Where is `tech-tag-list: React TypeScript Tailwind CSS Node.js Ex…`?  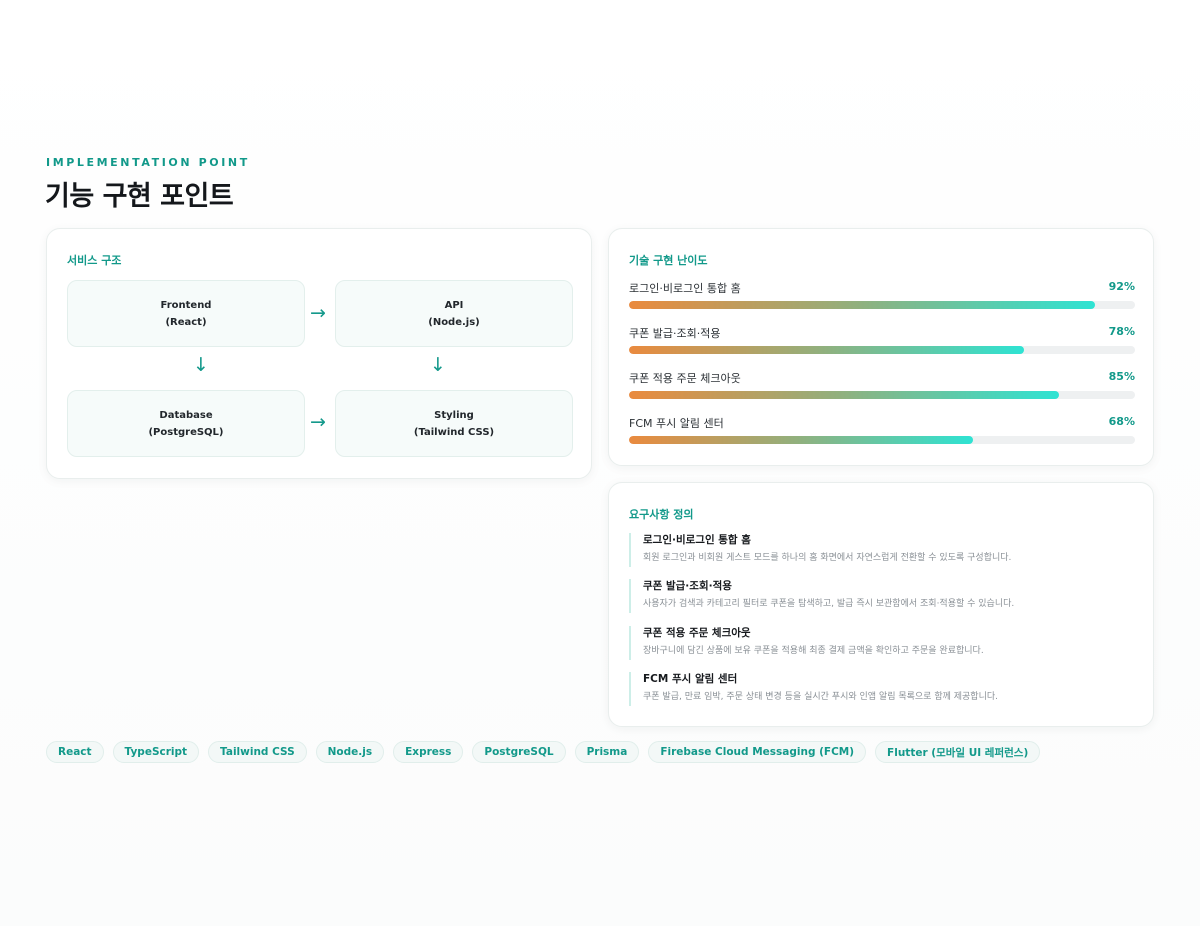 tech-tag-list: React TypeScript Tailwind CSS Node.js Ex… is located at coordinates (543, 752).